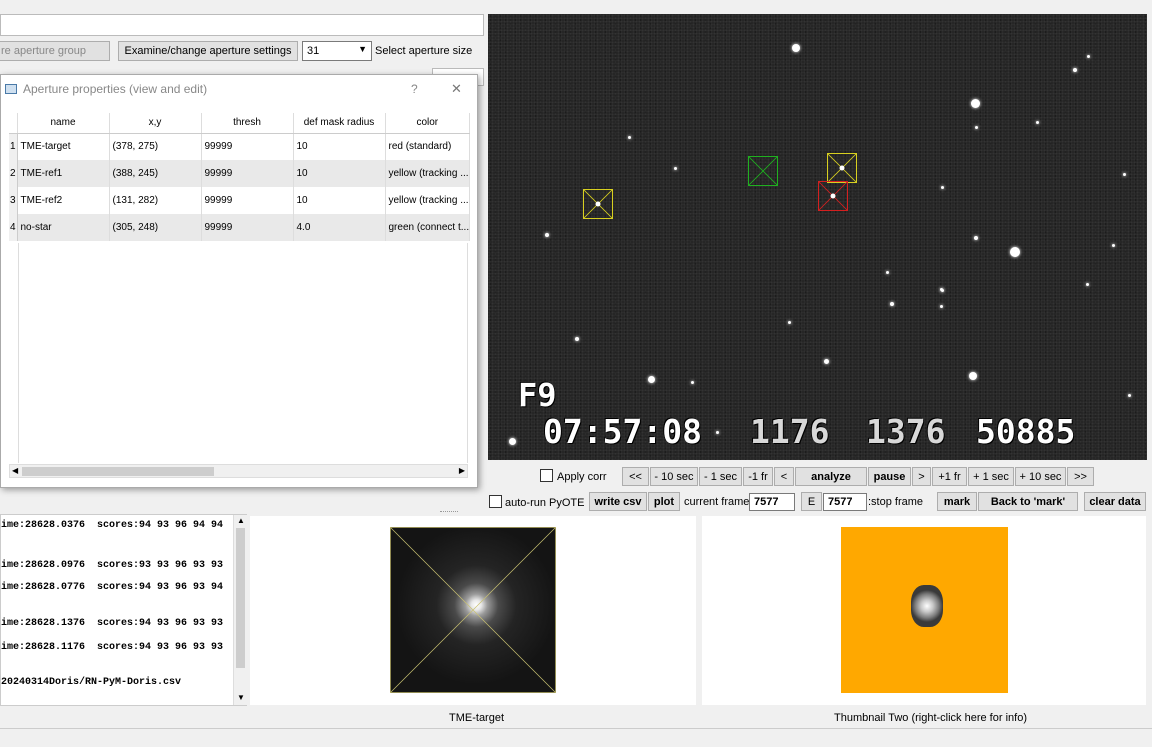 The height and width of the screenshot is (747, 1152). I want to click on aperture-group-button: re aperture group, so click(55, 51).